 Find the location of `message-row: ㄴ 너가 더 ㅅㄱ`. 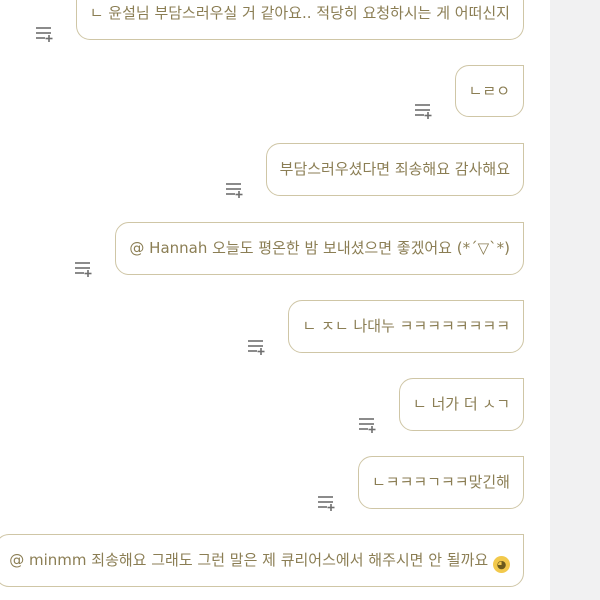

message-row: ㄴ 너가 더 ㅅㄱ is located at coordinates (441, 406).